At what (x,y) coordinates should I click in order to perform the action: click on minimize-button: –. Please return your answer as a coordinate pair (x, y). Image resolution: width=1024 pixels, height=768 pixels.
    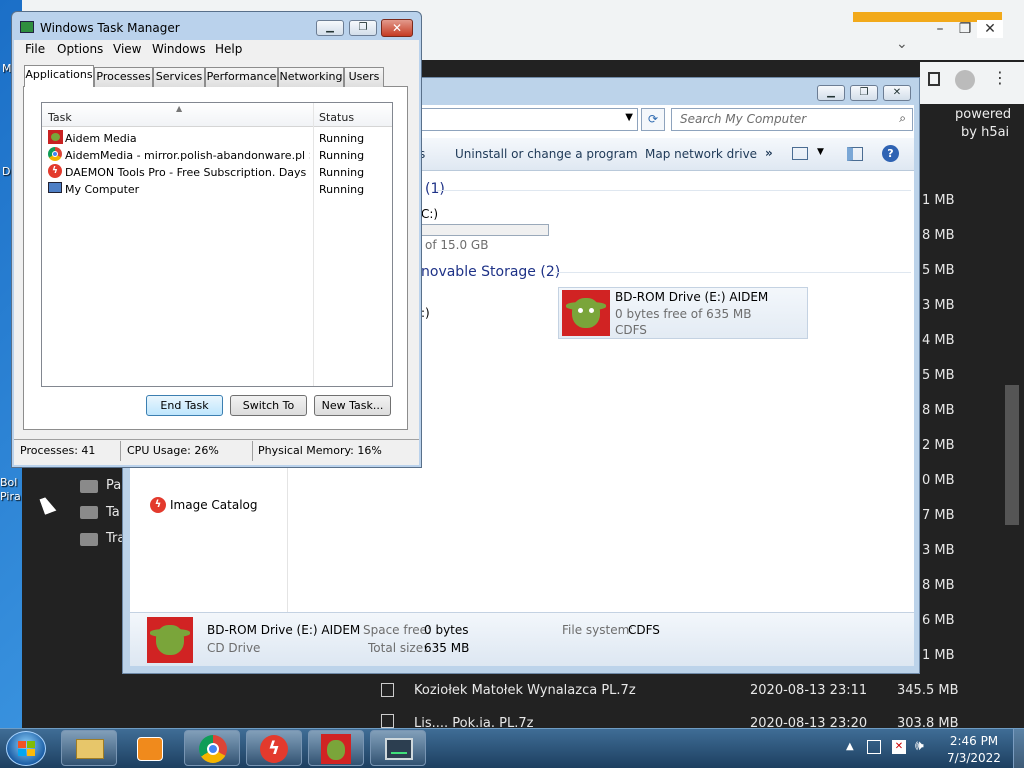
    Looking at the image, I should click on (940, 29).